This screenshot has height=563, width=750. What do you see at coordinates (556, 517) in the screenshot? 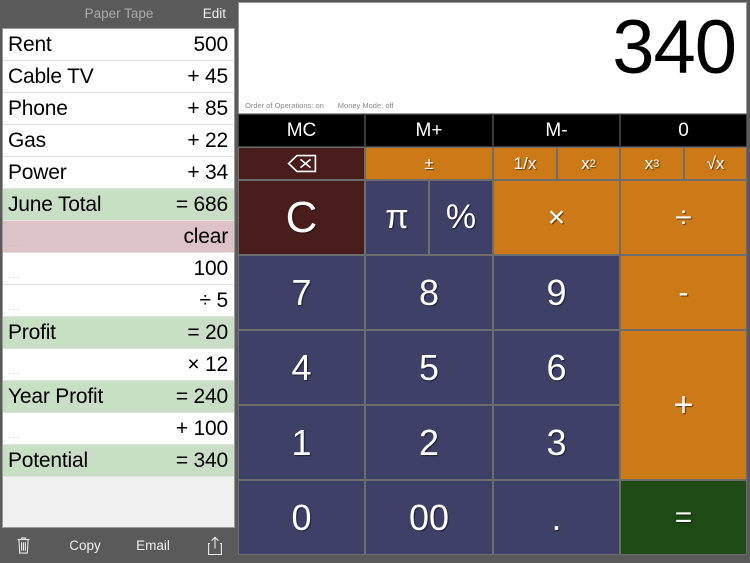
I see `key-decimal: .` at bounding box center [556, 517].